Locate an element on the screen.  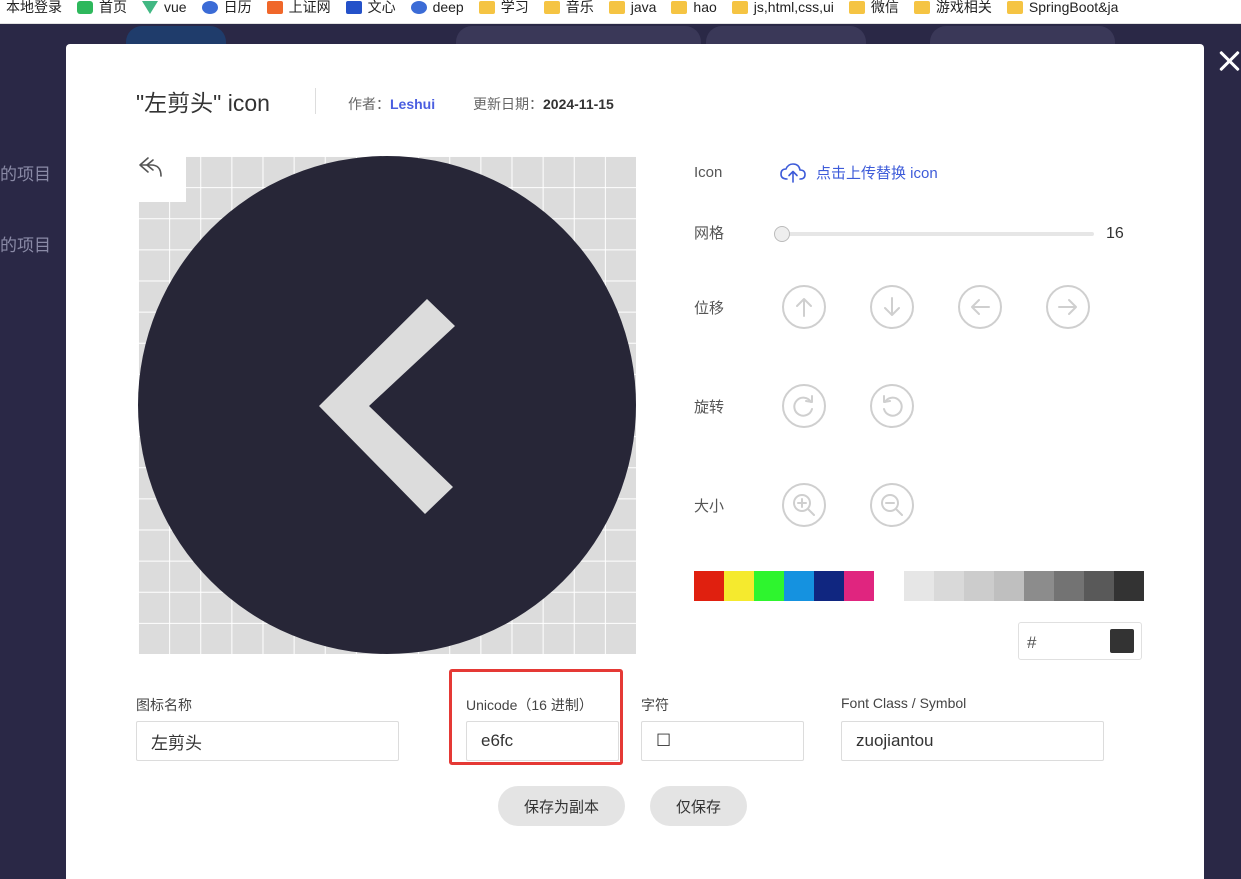
bookmark-item: 本地登录 is located at coordinates (34, 8).